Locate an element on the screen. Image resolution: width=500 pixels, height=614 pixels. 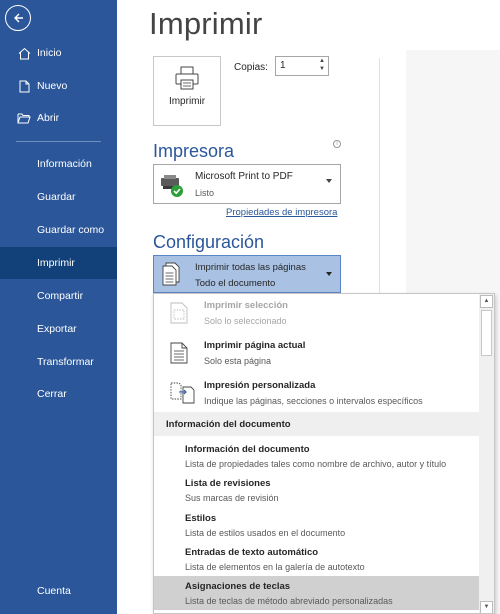
sidebar-item-cerrar: Cerrar is located at coordinates (58, 394).